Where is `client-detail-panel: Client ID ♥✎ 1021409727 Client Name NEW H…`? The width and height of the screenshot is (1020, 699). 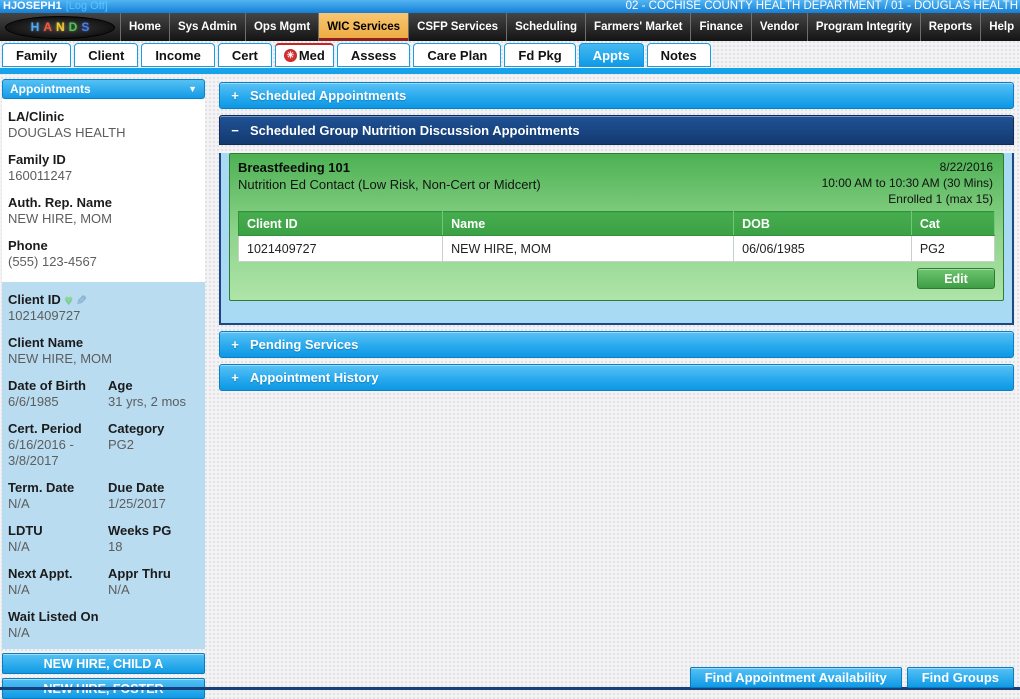
client-detail-panel: Client ID ♥✎ 1021409727 Client Name NEW H… is located at coordinates (103, 465).